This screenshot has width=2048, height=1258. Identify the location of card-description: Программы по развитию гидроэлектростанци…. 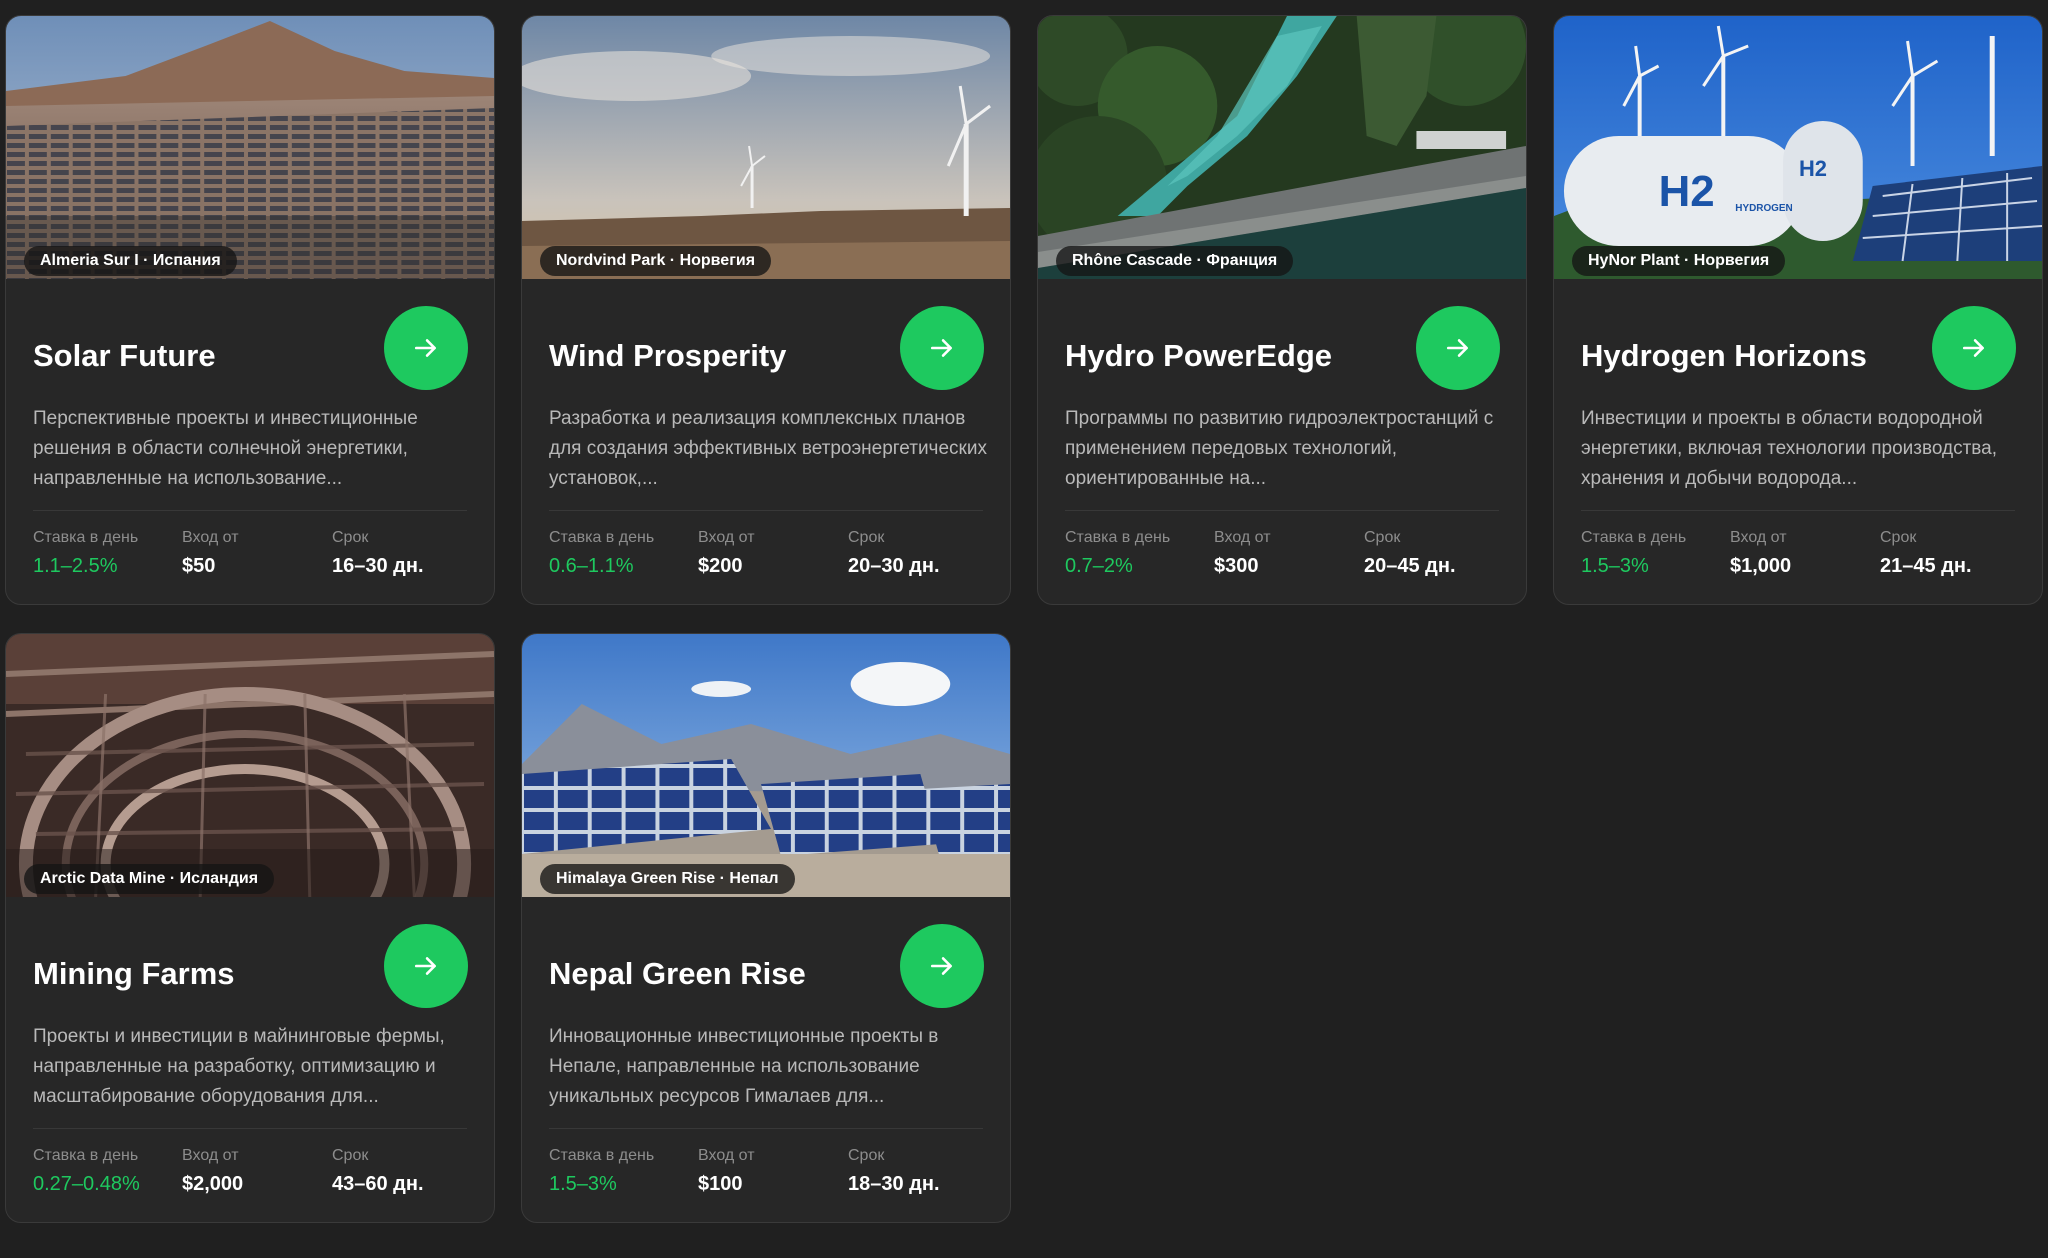
(1279, 448).